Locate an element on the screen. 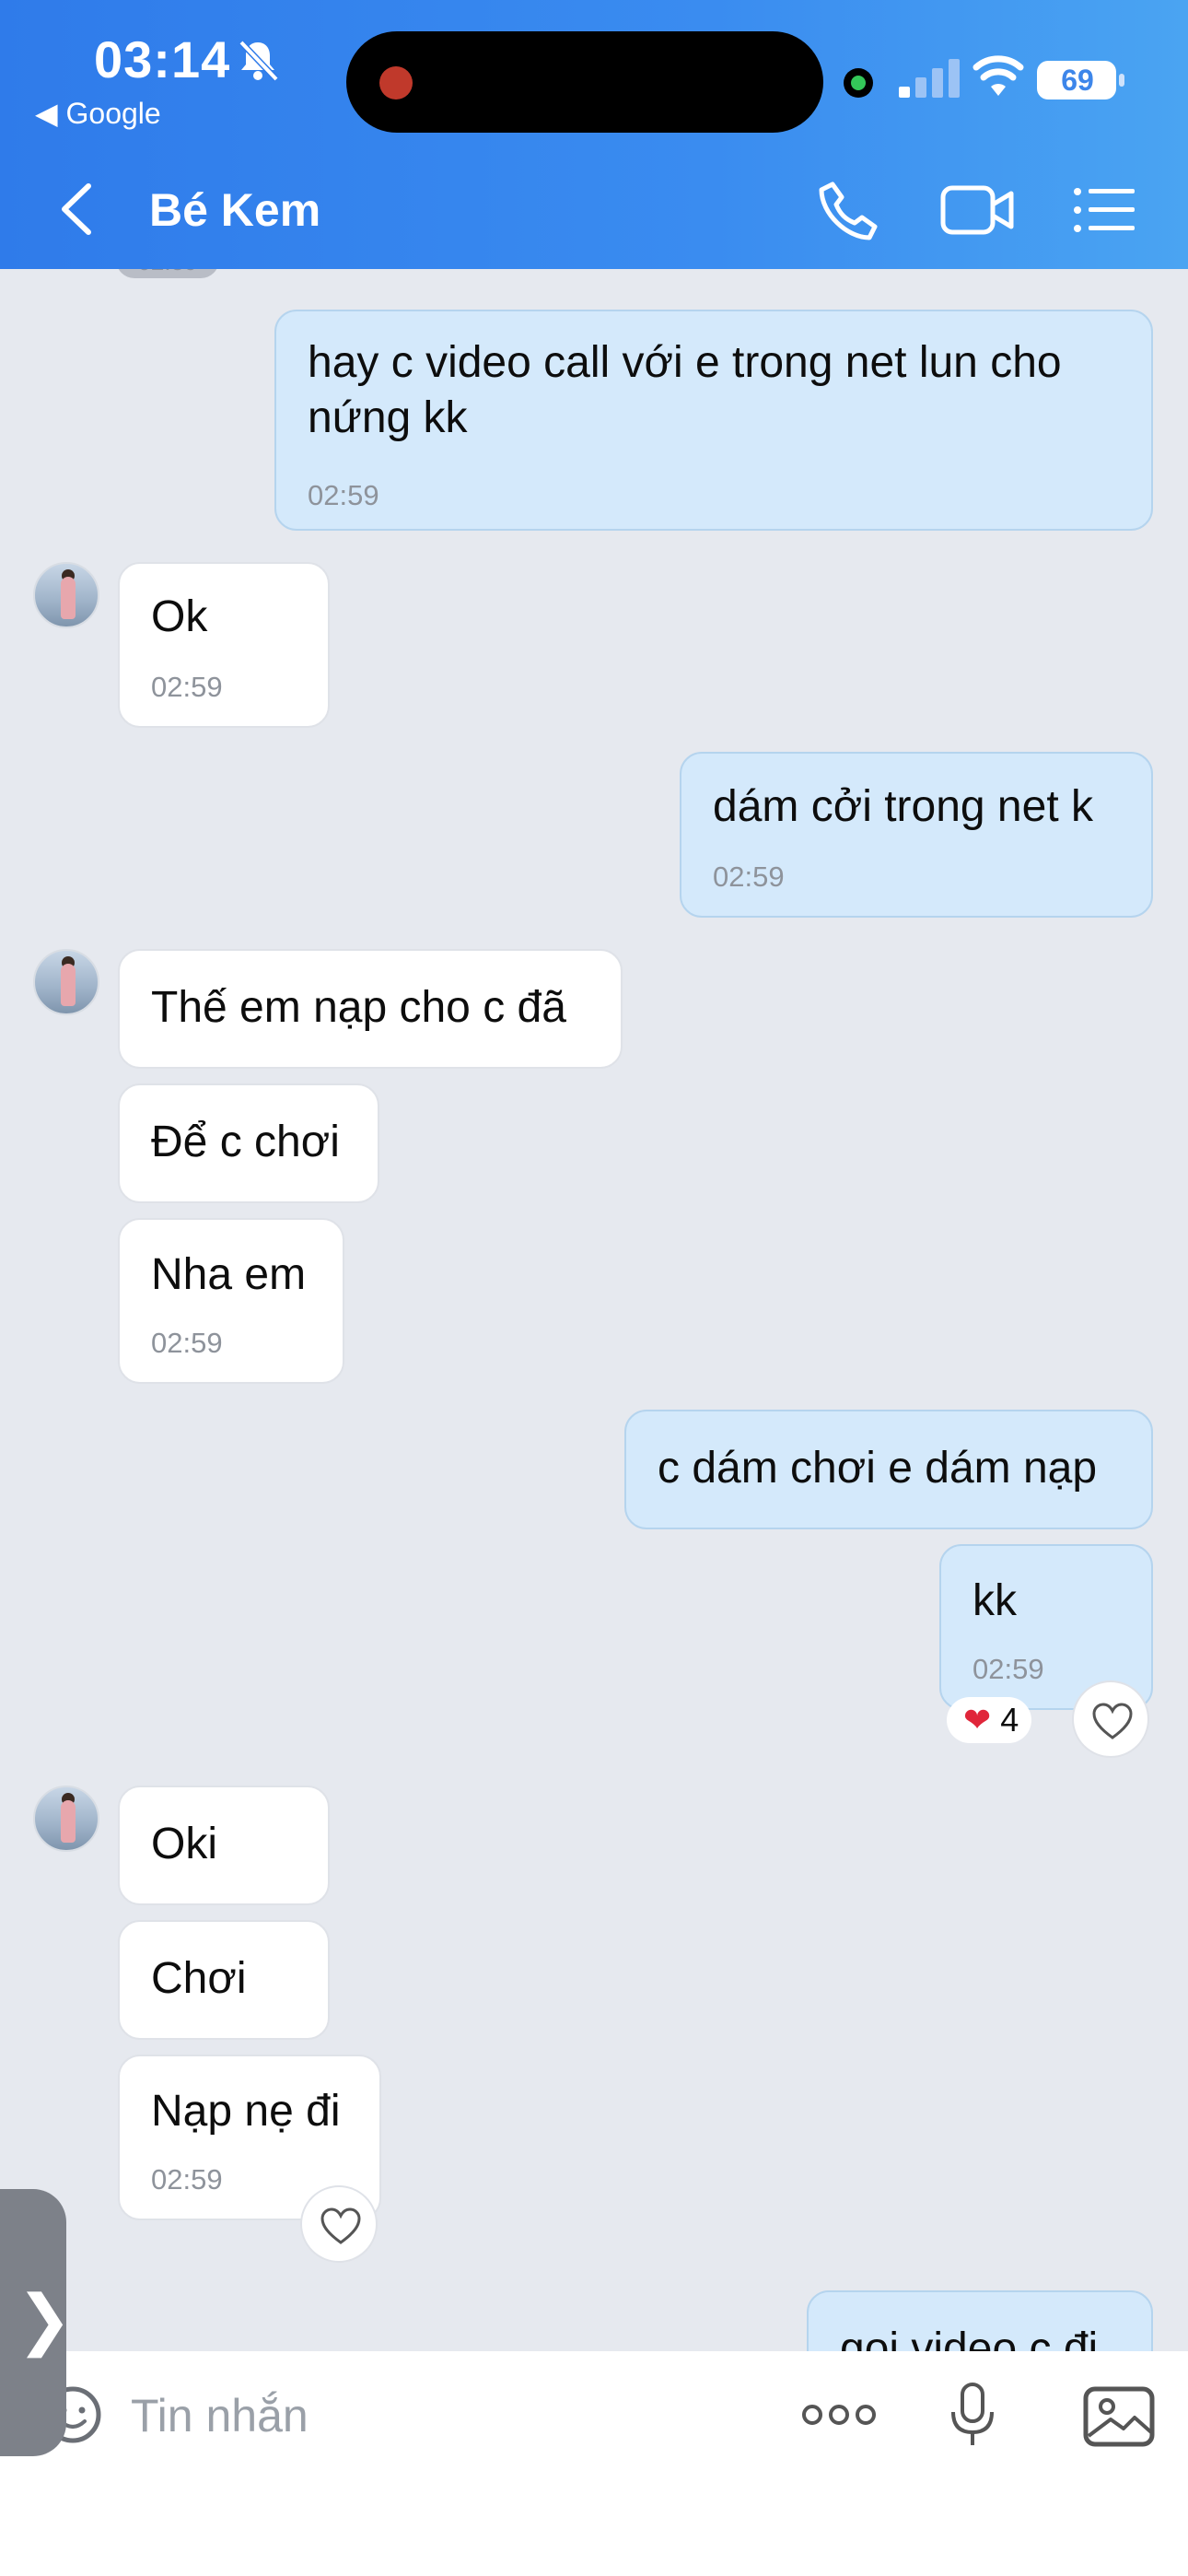  message-text: c dám chơi e dám nạp is located at coordinates (878, 1468).